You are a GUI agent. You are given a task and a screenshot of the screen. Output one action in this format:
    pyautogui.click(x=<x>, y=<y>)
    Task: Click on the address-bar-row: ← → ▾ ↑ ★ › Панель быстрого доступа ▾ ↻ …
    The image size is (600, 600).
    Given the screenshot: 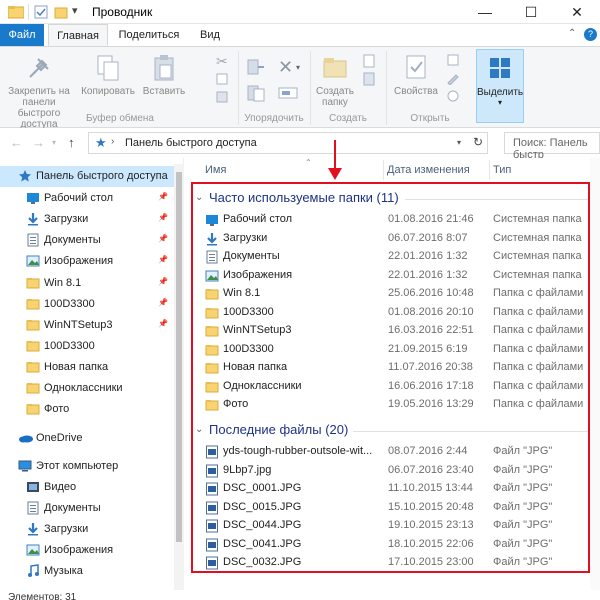 What is the action you would take?
    pyautogui.click(x=300, y=144)
    